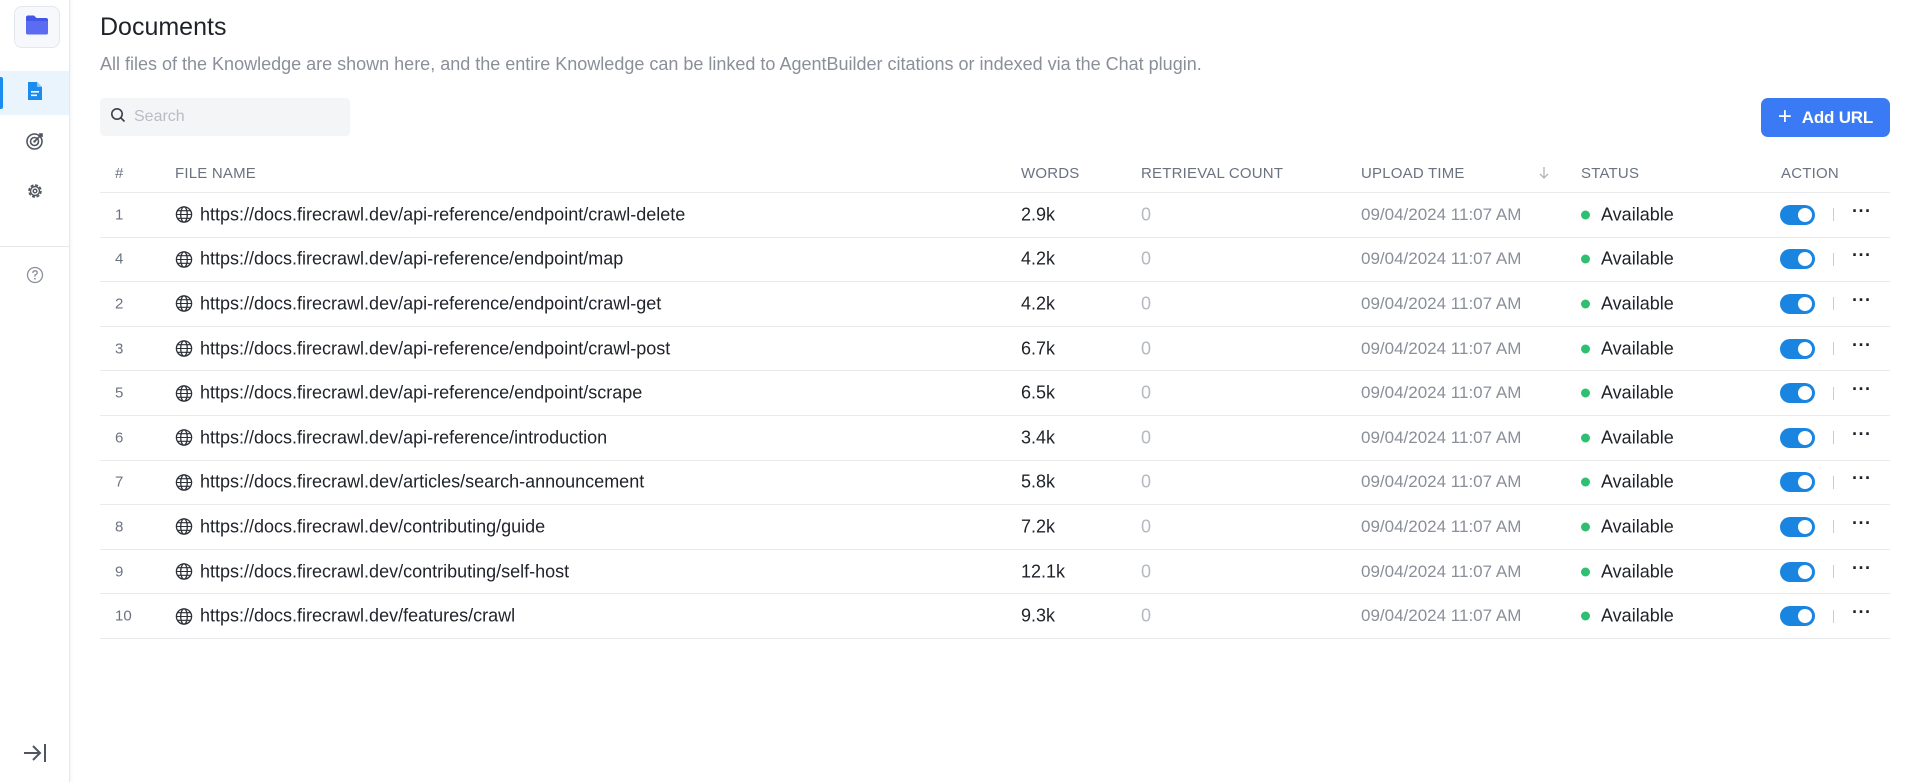 This screenshot has width=1918, height=782. What do you see at coordinates (1413, 173) in the screenshot?
I see `header-upload-time: UPLOAD TIME` at bounding box center [1413, 173].